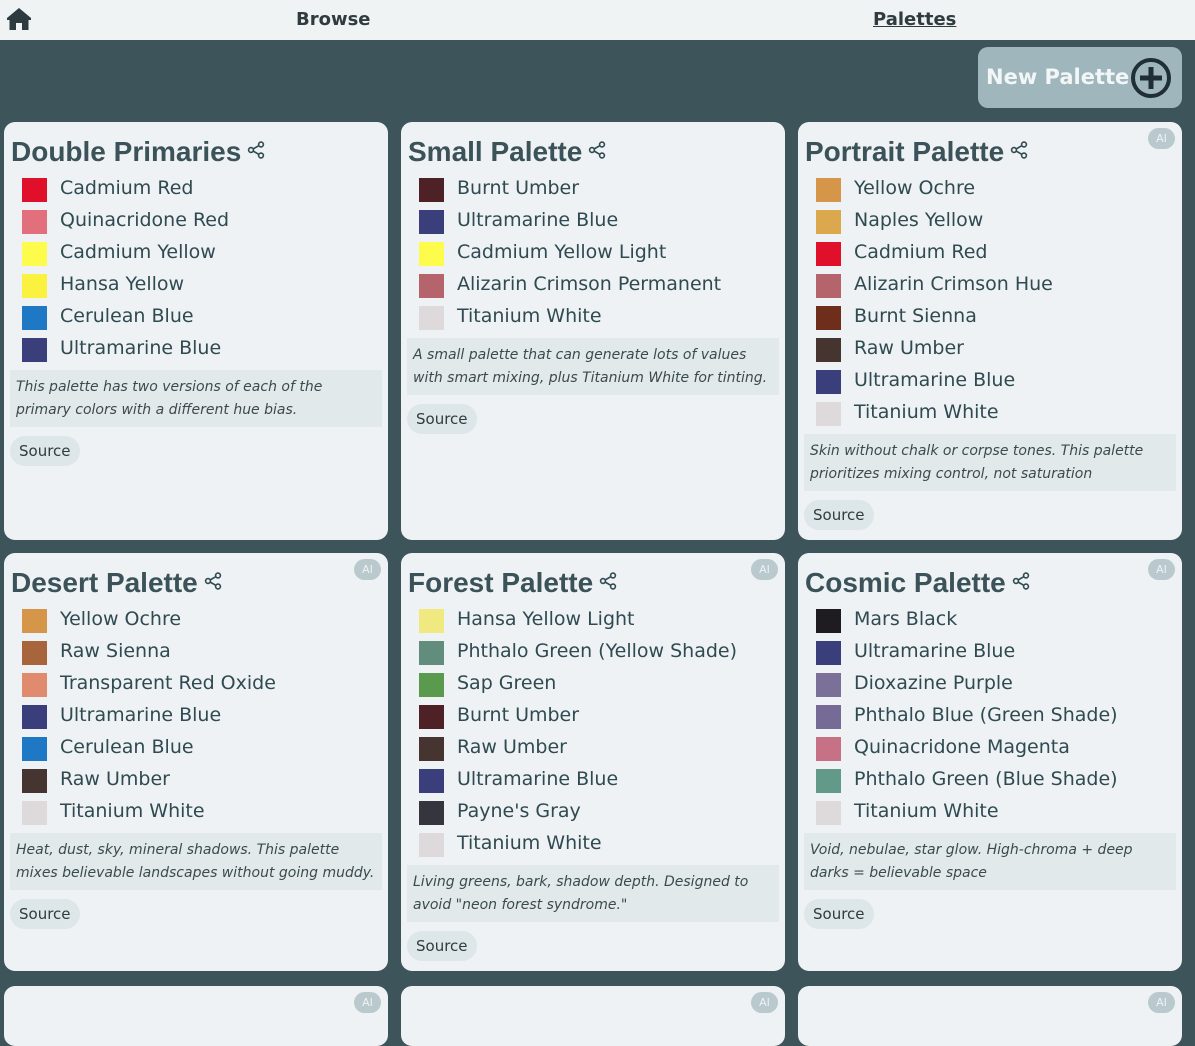 Image resolution: width=1195 pixels, height=1046 pixels. Describe the element at coordinates (915, 316) in the screenshot. I see `paint-name: Burnt Sienna` at that location.